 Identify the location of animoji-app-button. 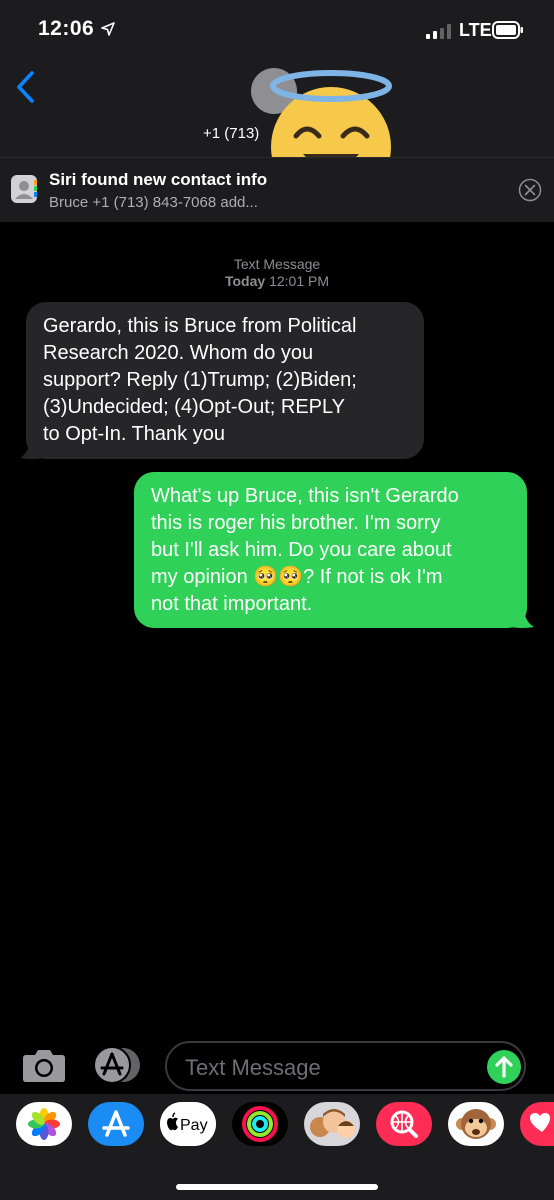
(476, 1124).